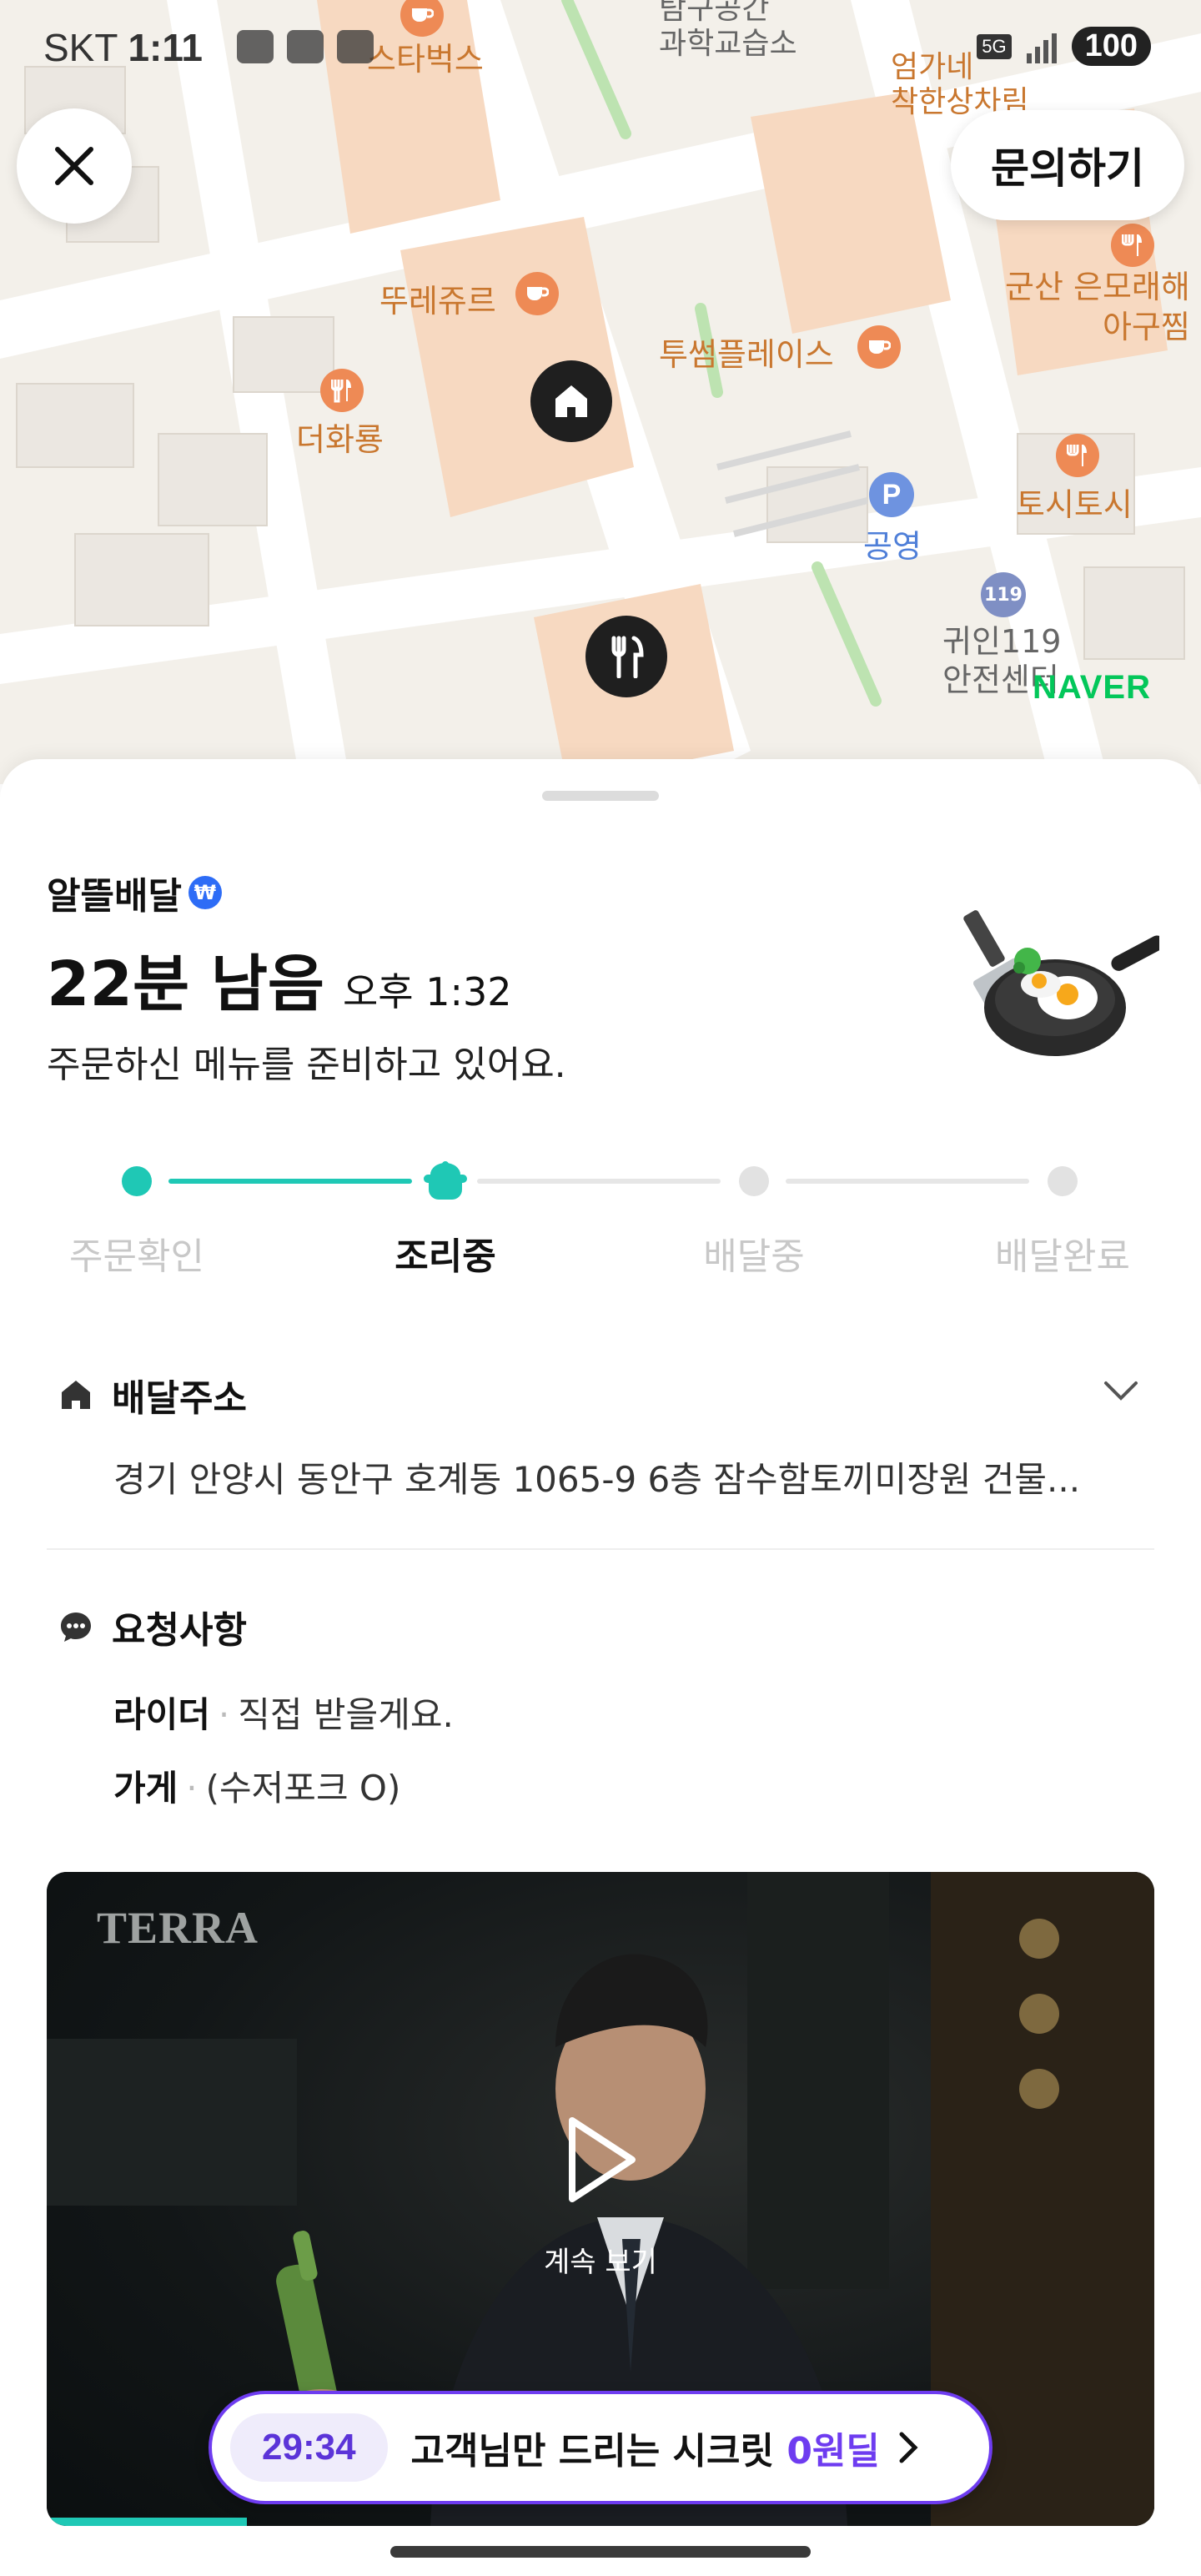 The image size is (1201, 2576). I want to click on step-dot-delivering, so click(754, 1181).